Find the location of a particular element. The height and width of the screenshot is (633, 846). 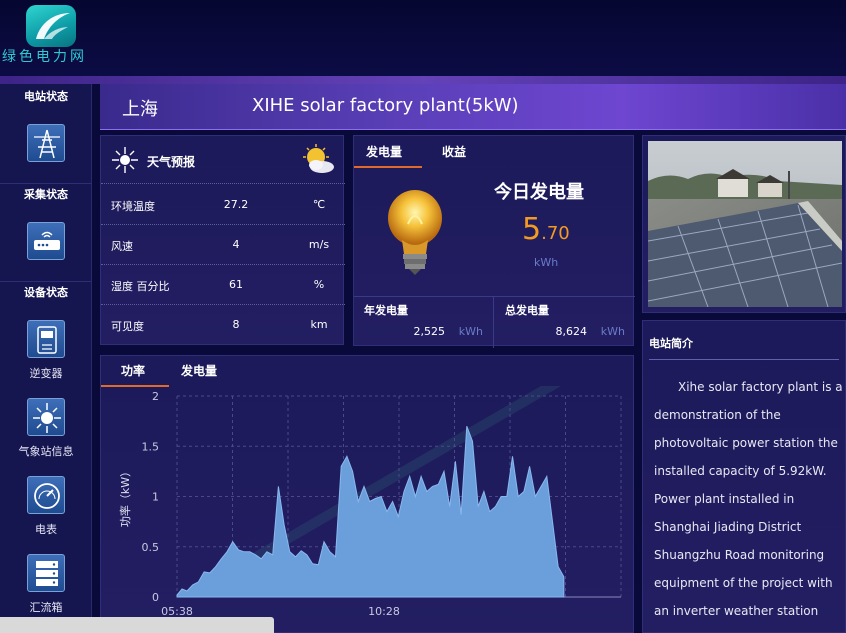

sidebar-heading-device-status: 设备状态 is located at coordinates (46, 292).